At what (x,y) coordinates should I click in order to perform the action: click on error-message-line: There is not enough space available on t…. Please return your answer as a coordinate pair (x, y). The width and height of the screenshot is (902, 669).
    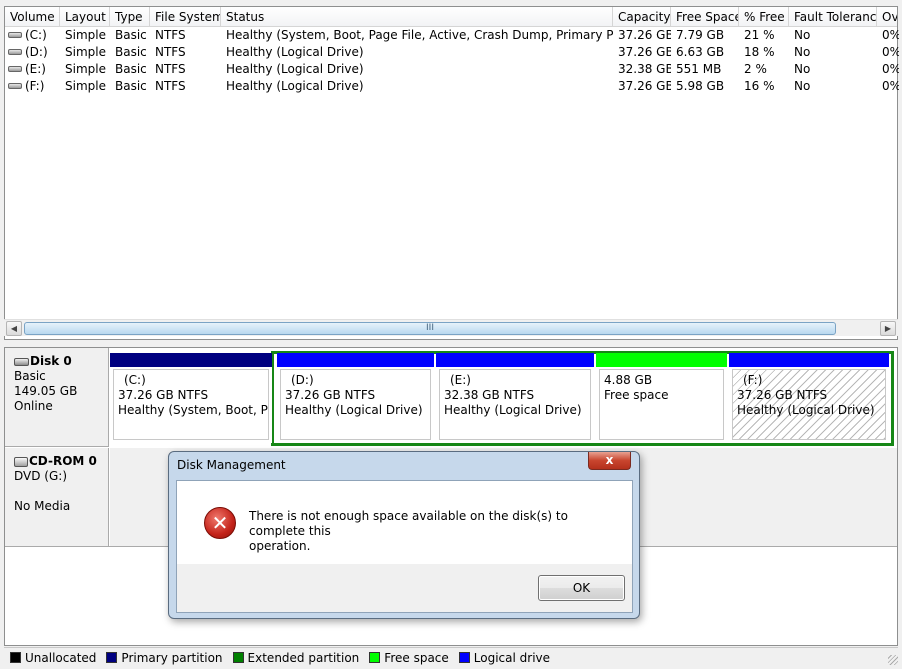
    Looking at the image, I should click on (408, 523).